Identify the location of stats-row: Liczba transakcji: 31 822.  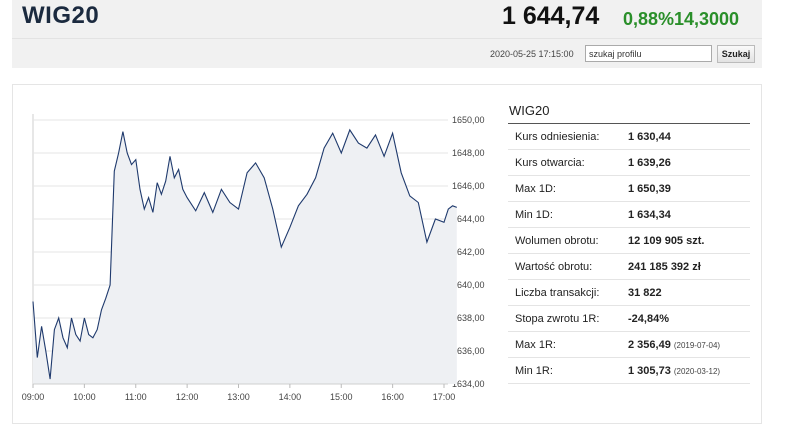
(629, 293).